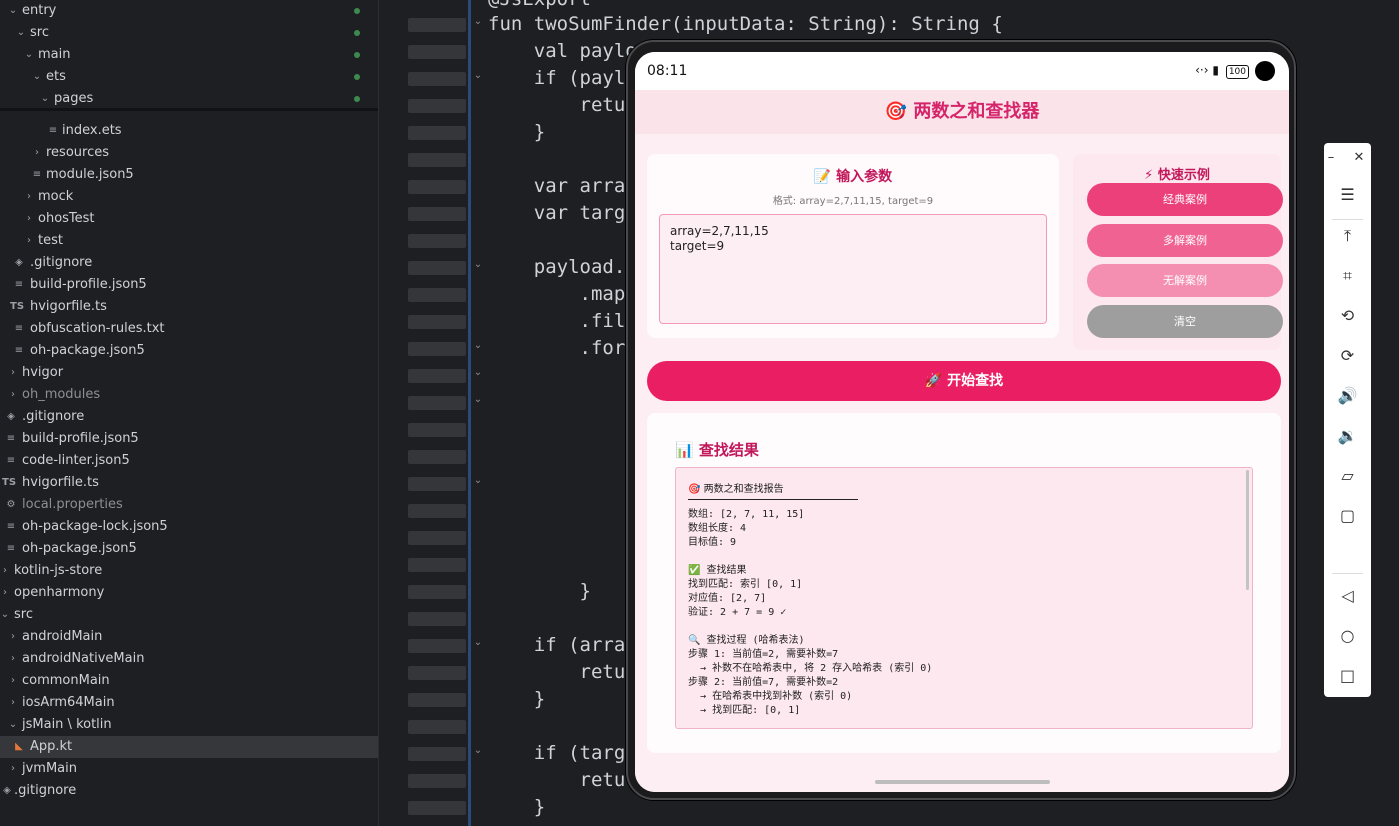 The height and width of the screenshot is (826, 1399). I want to click on tree-item-main: ⌄ main, so click(189, 55).